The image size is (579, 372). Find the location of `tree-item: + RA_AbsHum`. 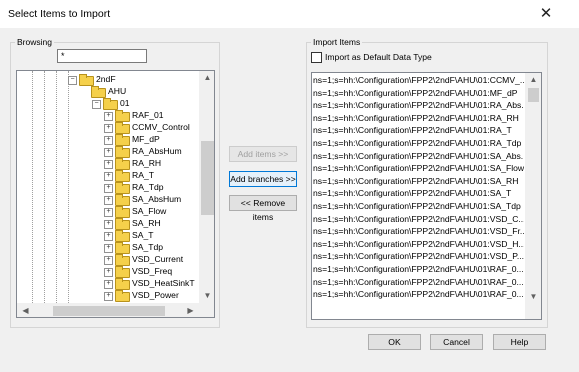

tree-item: + RA_AbsHum is located at coordinates (108, 152).